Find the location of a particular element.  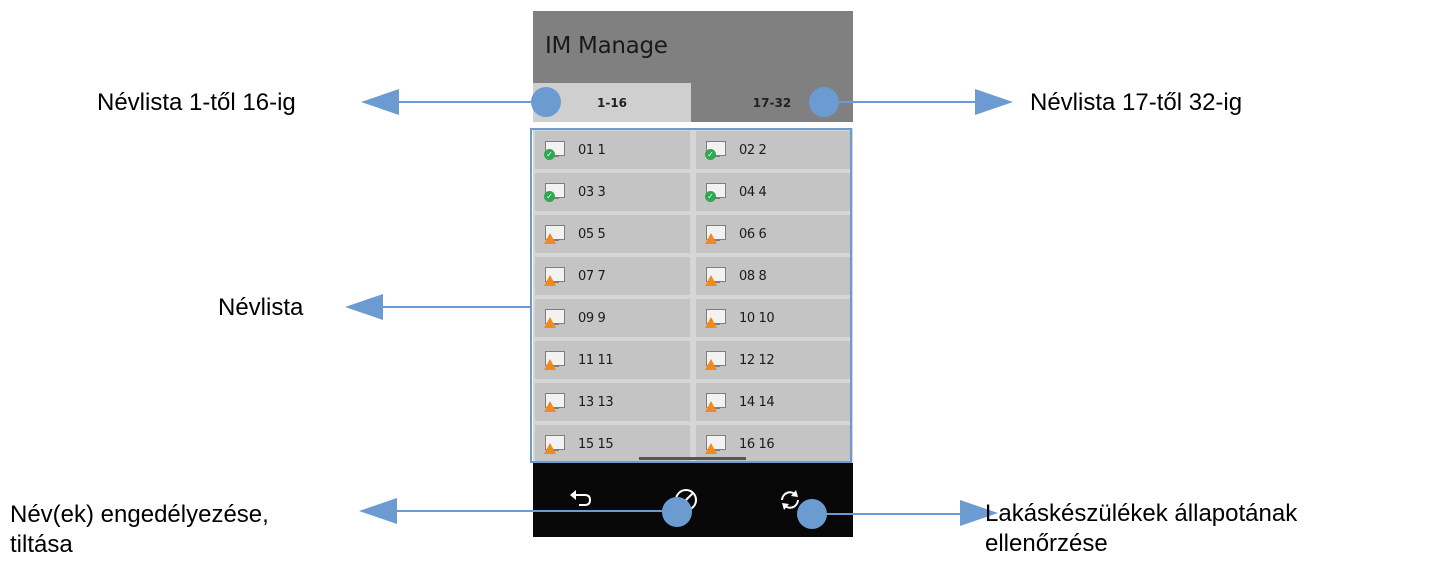

list-item-label: 14 14 is located at coordinates (757, 402).